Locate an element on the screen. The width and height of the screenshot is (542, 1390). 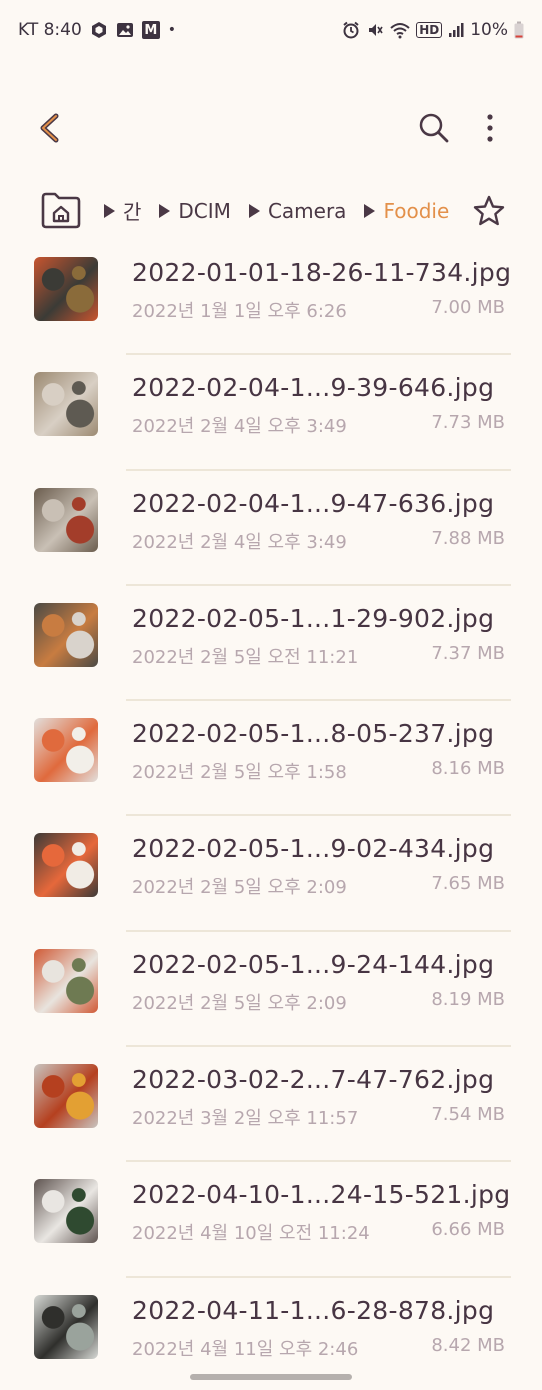
file-date: 2022년 4월 11일 오후 2:46 is located at coordinates (245, 1349).